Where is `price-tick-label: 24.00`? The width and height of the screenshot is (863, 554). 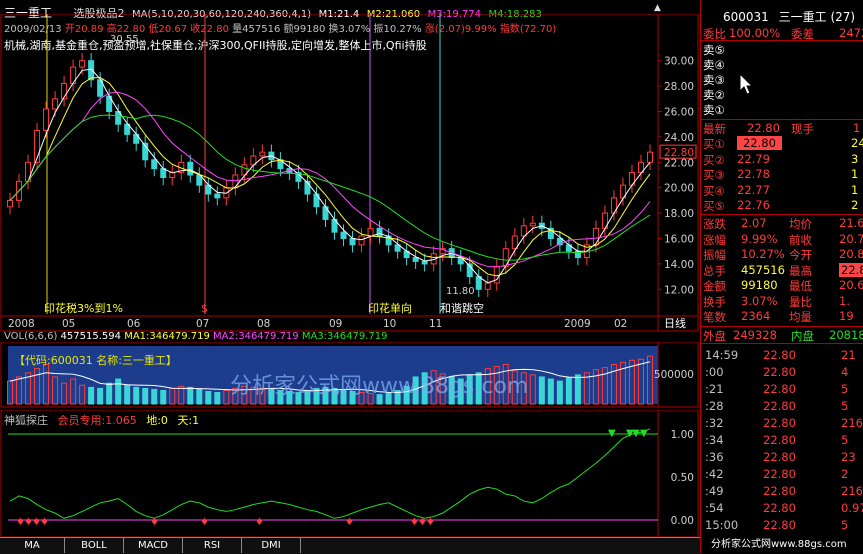
price-tick-label: 24.00 is located at coordinates (679, 138).